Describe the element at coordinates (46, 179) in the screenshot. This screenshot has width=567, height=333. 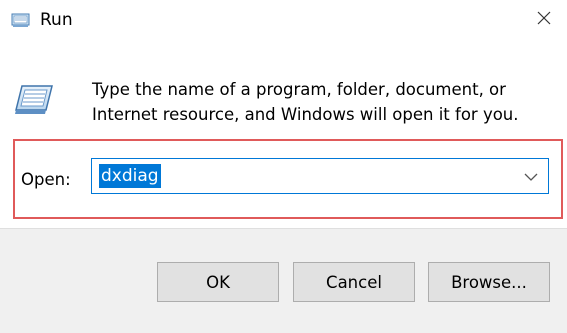
I see `open-label: Open:` at that location.